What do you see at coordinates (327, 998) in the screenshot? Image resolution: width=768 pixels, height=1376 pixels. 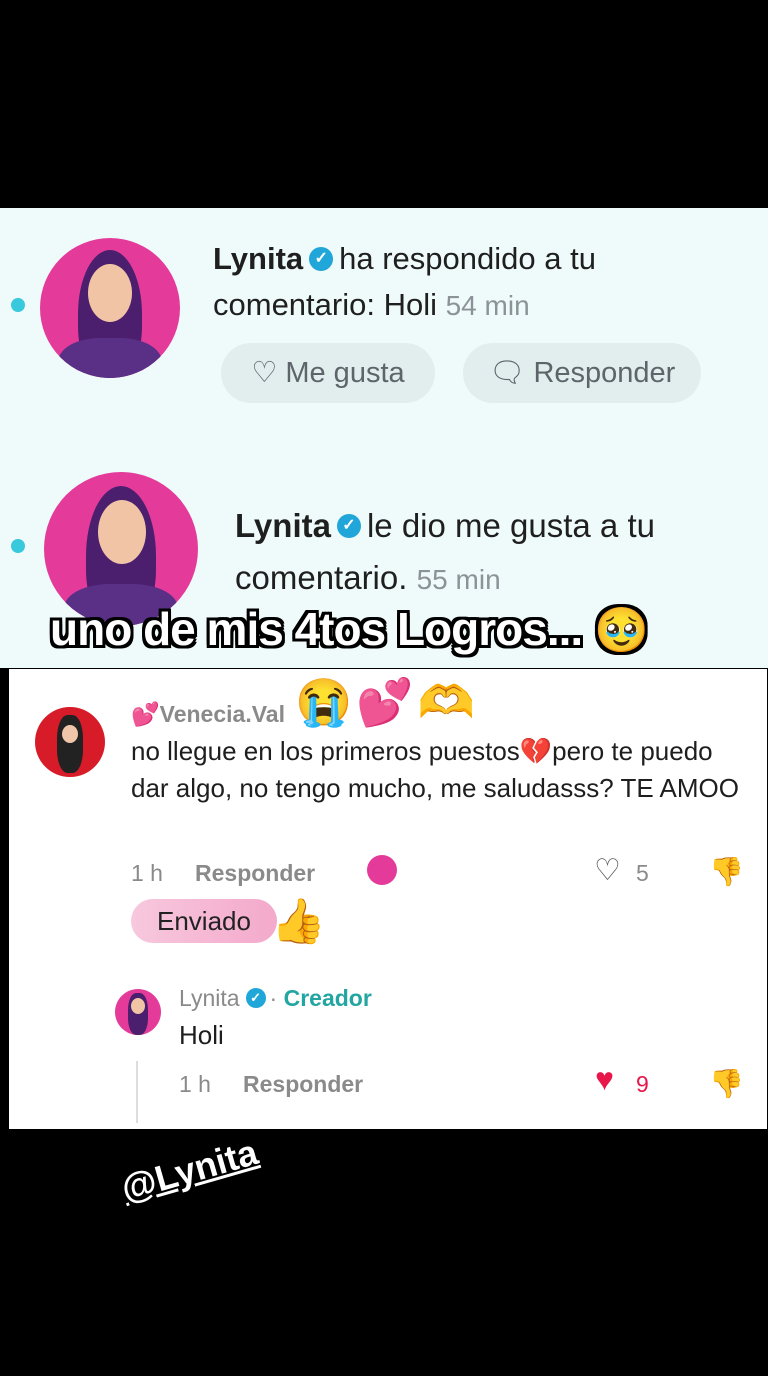 I see `creator-badge: Creador` at bounding box center [327, 998].